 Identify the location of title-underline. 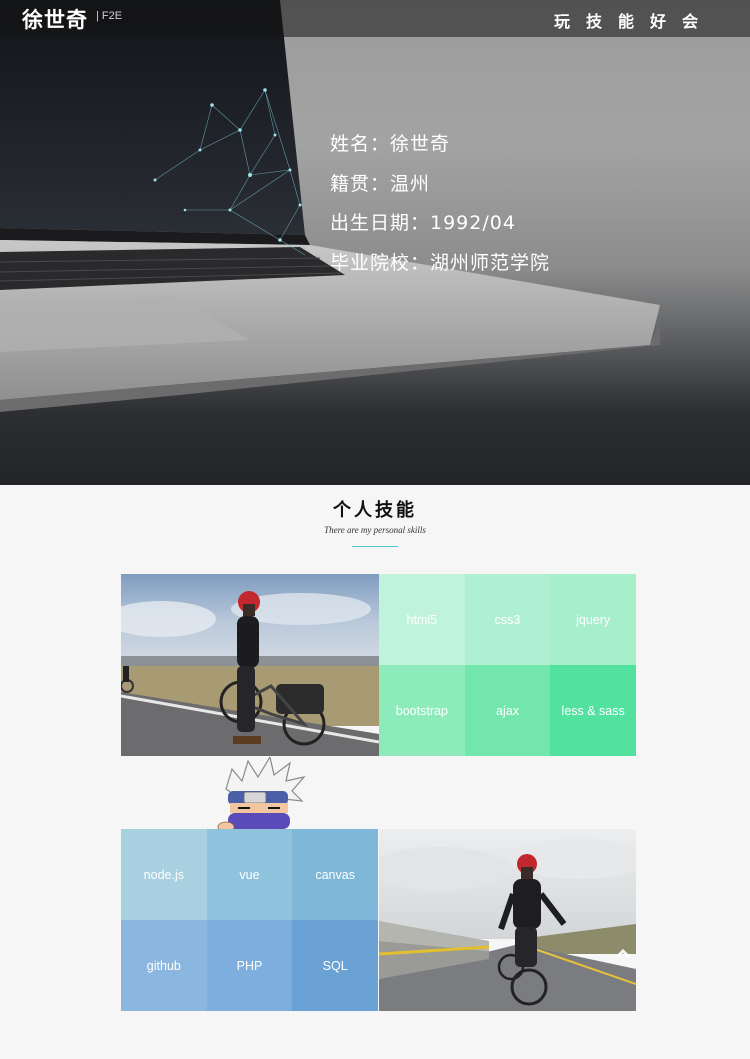
(375, 546).